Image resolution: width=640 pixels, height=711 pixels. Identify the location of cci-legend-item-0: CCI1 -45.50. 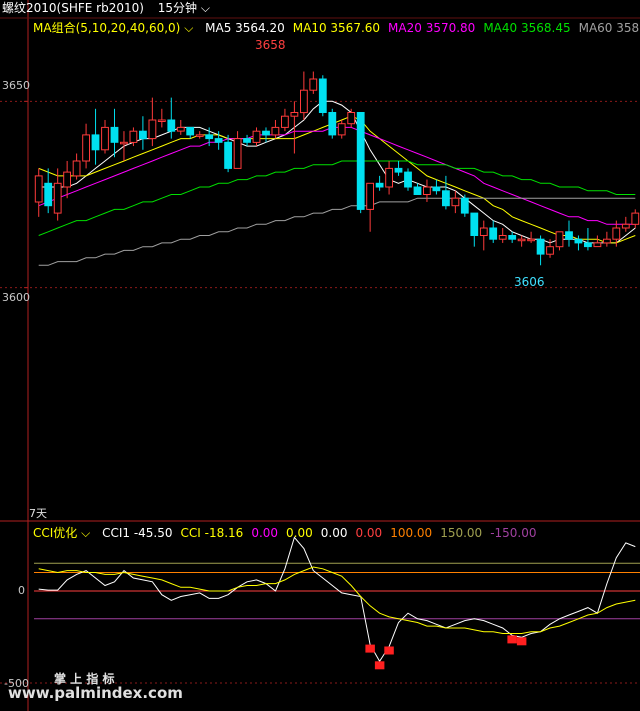
(137, 533).